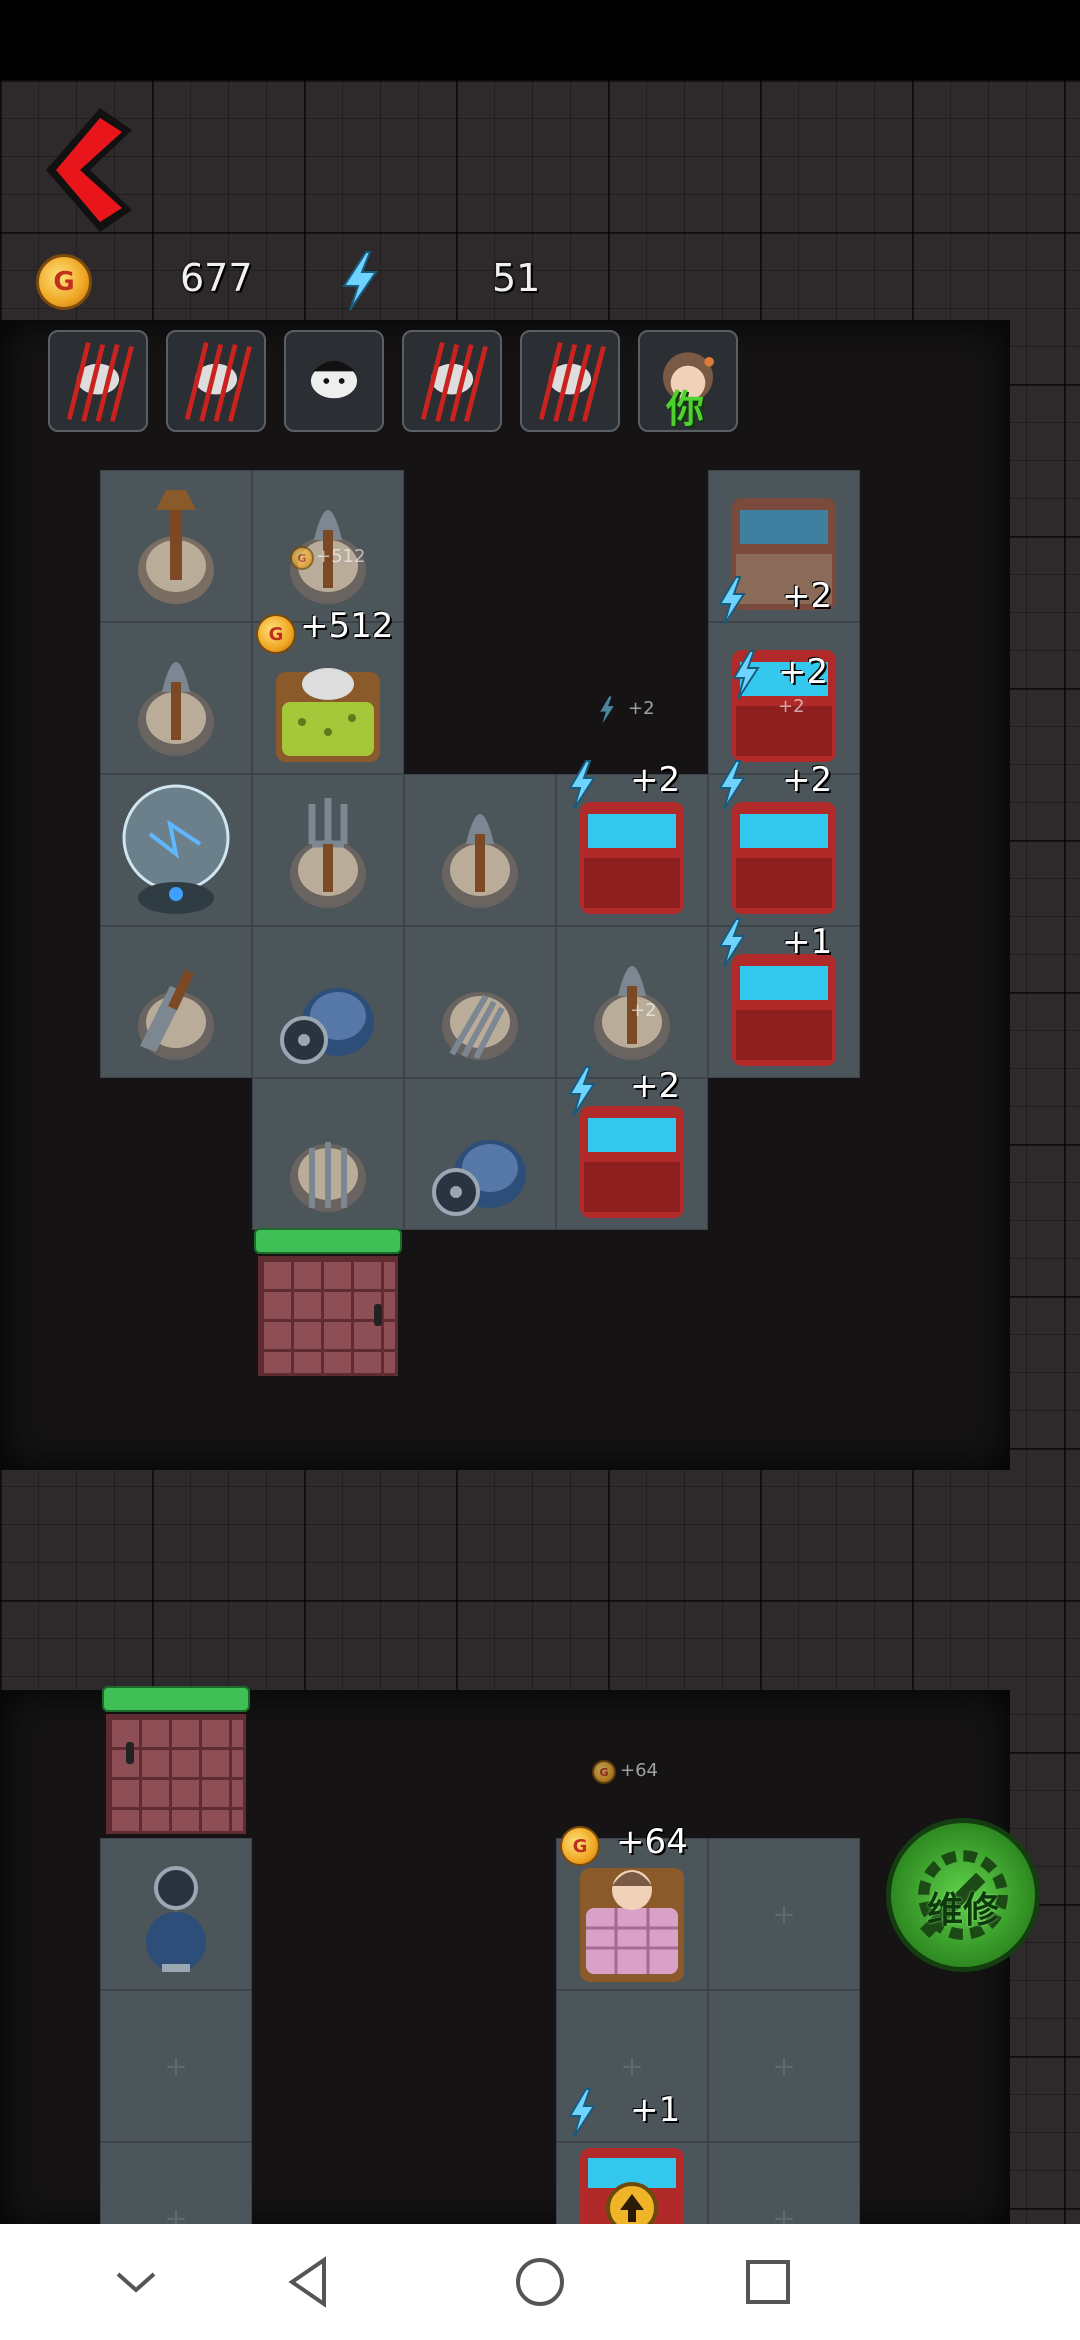 The width and height of the screenshot is (1080, 2340). I want to click on energy-count: 51, so click(516, 278).